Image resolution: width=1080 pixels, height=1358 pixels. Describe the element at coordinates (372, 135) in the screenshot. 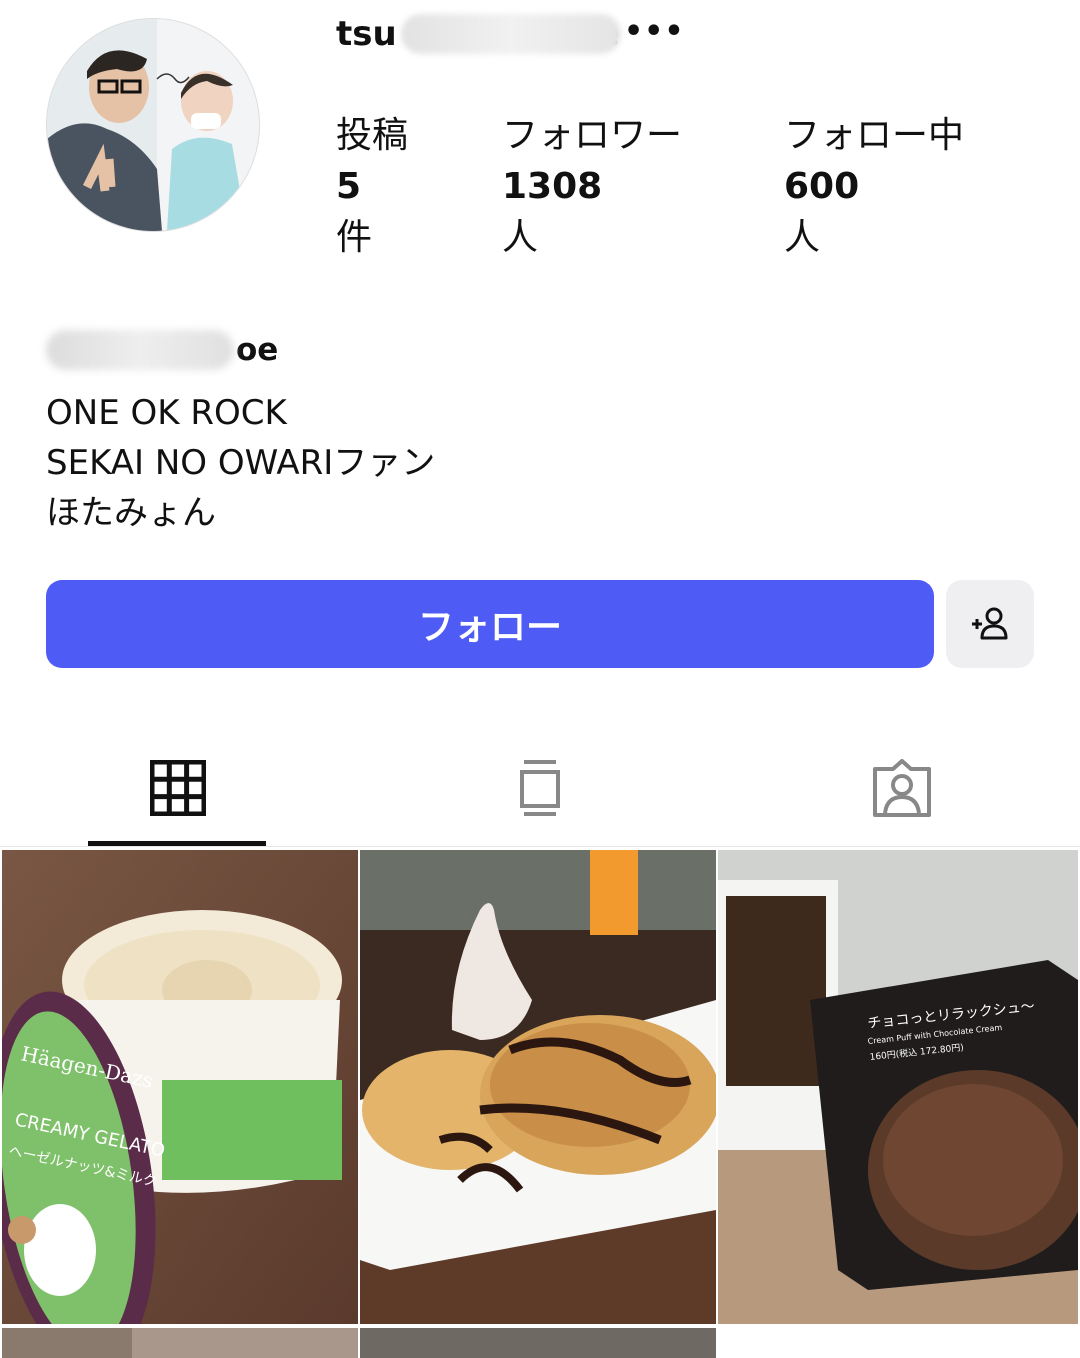

I see `stat-posts-label: 投稿` at that location.